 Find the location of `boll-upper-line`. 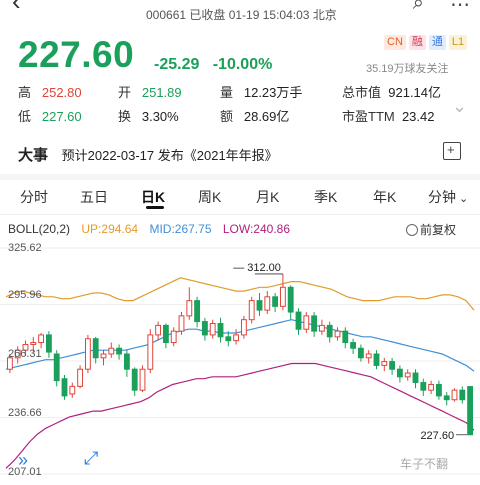

boll-upper-line is located at coordinates (240, 294).